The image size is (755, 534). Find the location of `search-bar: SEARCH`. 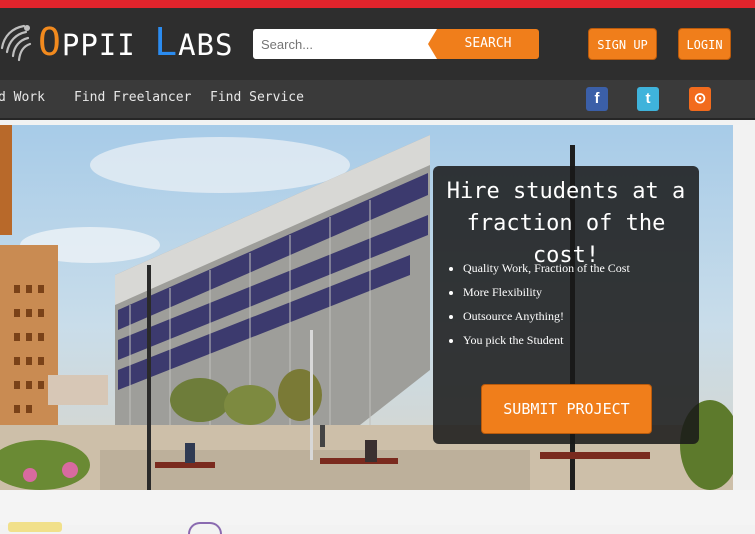

search-bar: SEARCH is located at coordinates (396, 44).